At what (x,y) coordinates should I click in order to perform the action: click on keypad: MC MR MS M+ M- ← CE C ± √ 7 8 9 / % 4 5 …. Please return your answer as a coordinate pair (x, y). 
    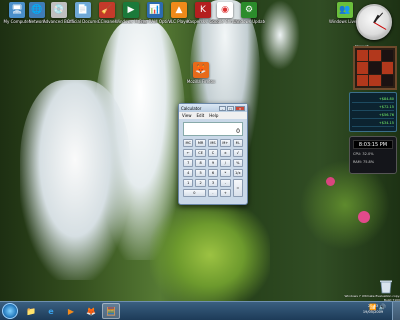
    Looking at the image, I should click on (213, 168).